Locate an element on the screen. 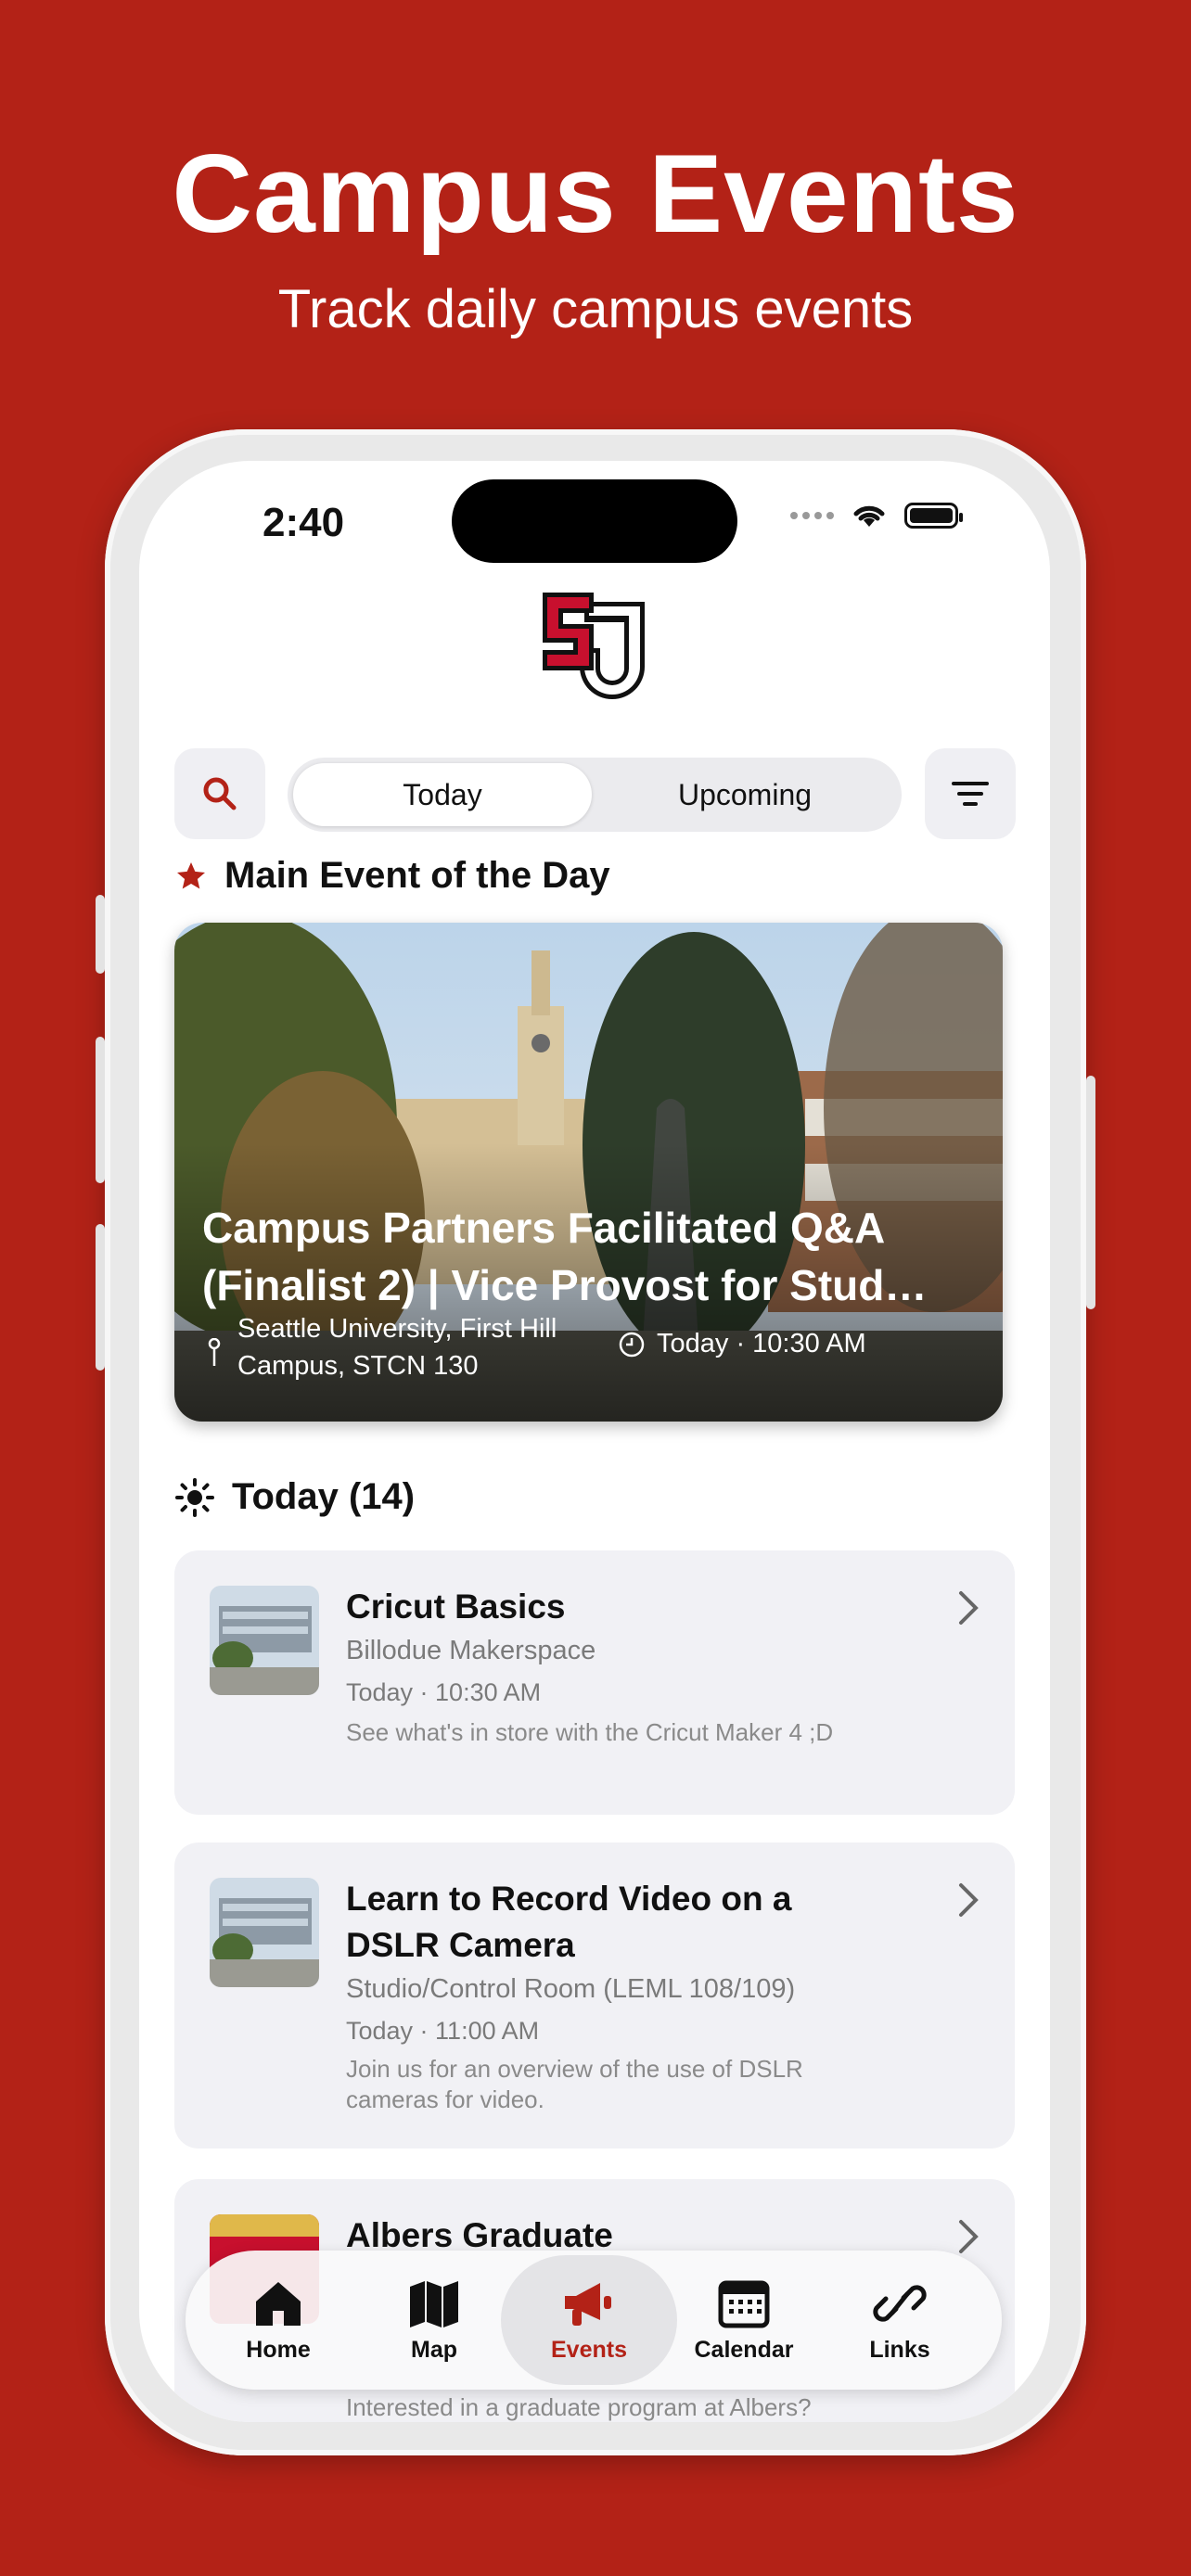 Image resolution: width=1191 pixels, height=2576 pixels. filter-button is located at coordinates (970, 793).